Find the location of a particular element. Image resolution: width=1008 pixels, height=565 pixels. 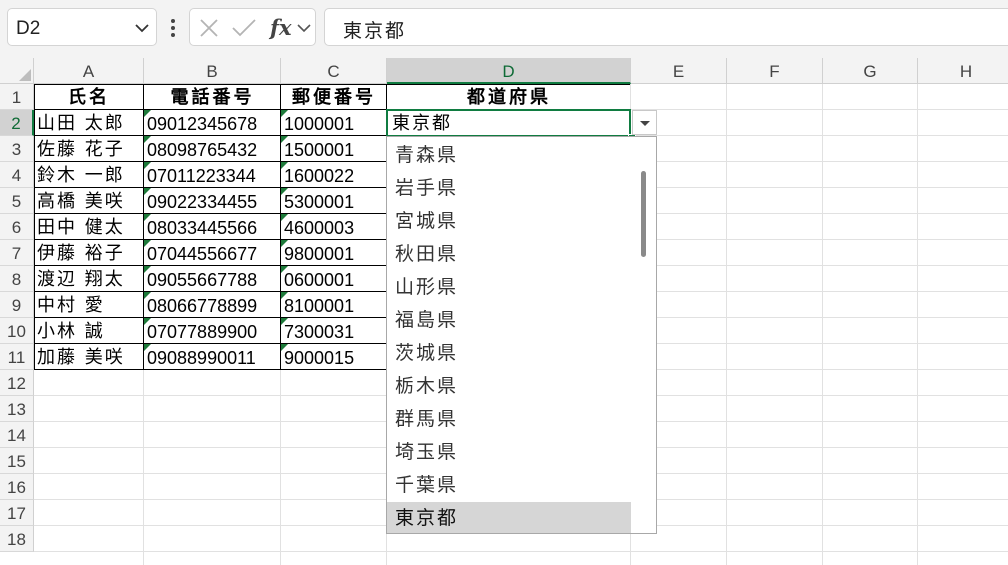

row-header-14: 14 is located at coordinates (17, 435).